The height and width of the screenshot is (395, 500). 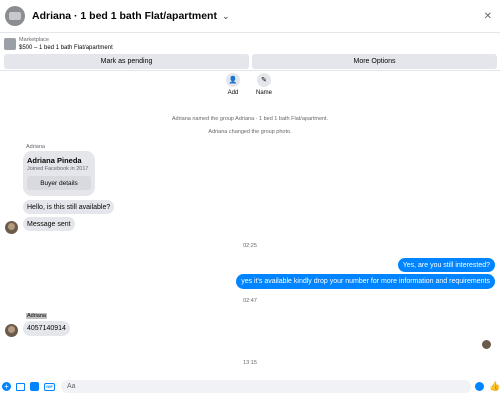 What do you see at coordinates (250, 301) in the screenshot?
I see `timestamp: 02:47` at bounding box center [250, 301].